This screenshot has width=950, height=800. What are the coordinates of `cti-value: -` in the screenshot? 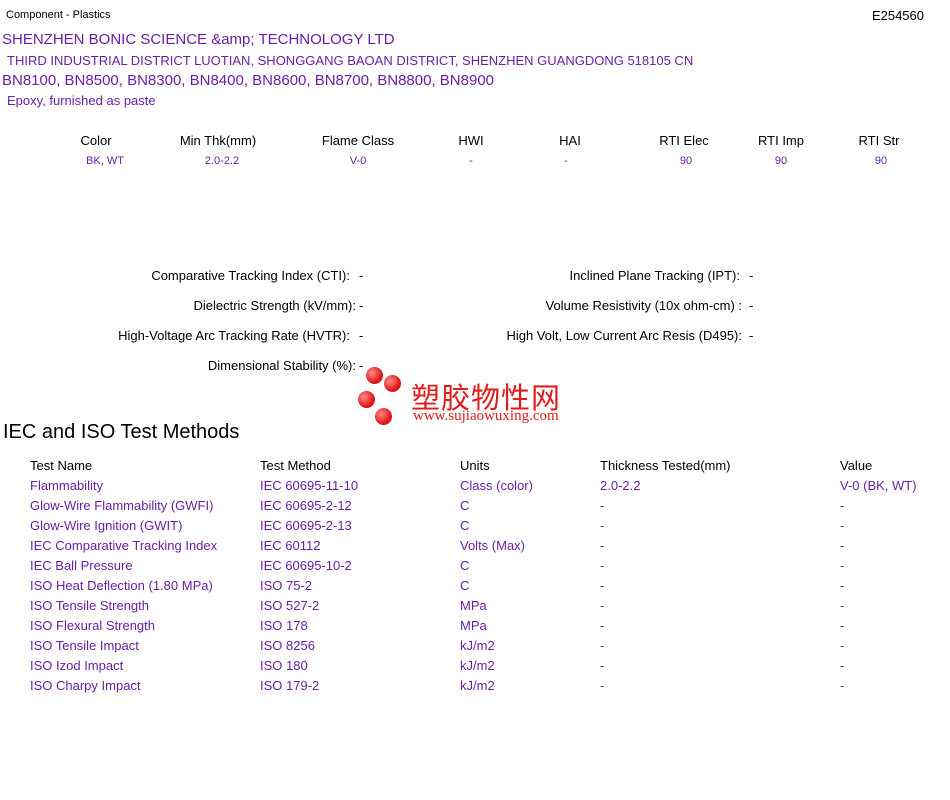 It's located at (361, 275).